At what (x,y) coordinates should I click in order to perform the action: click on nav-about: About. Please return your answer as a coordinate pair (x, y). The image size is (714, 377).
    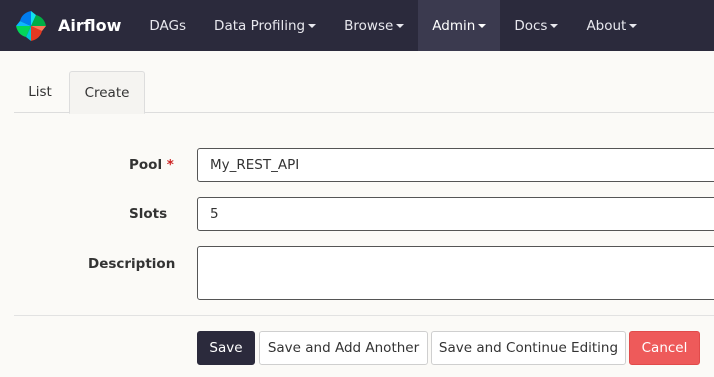
    Looking at the image, I should click on (611, 25).